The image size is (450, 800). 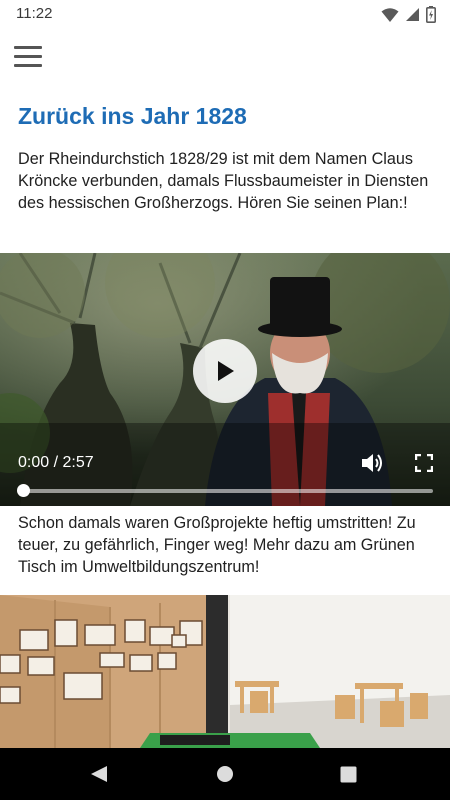 I want to click on status-time: 11:22, so click(x=34, y=13).